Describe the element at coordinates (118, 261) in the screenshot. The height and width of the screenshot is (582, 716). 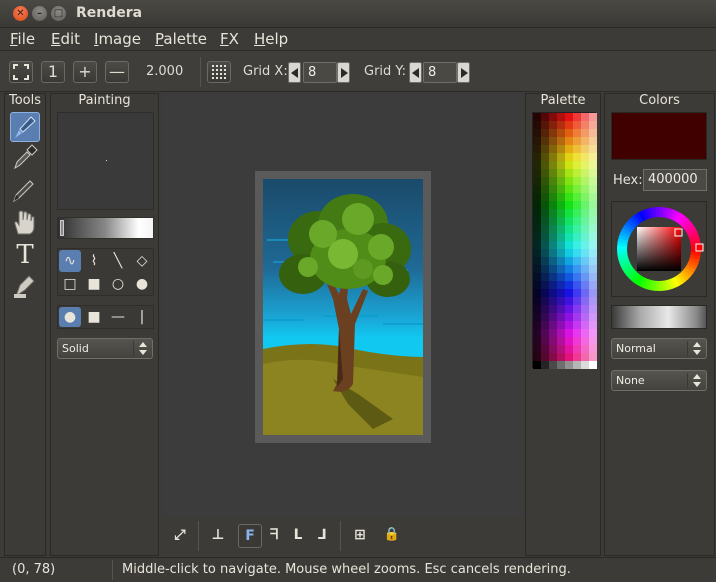
I see `brush-shape-line: ╲` at that location.